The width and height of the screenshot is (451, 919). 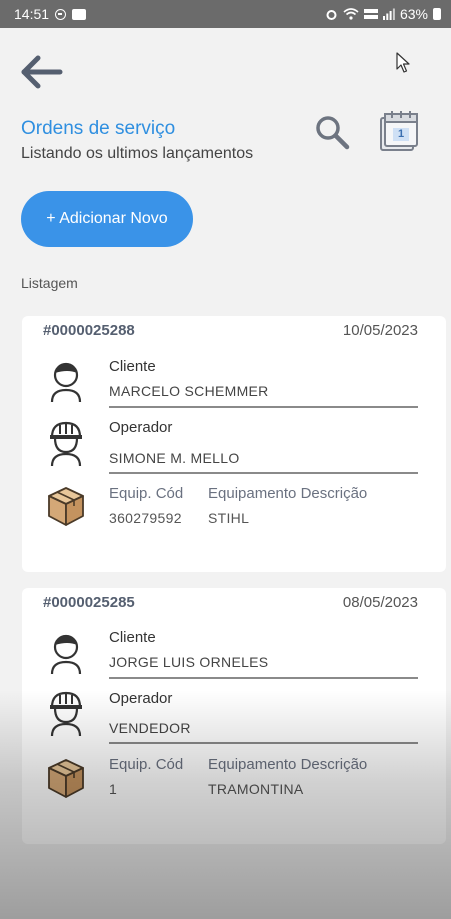 I want to click on calendar-button: 1, so click(x=399, y=131).